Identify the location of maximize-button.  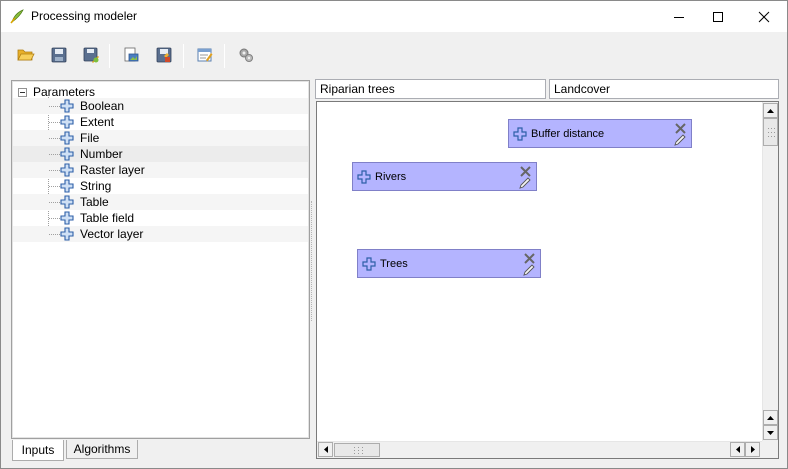
(718, 16).